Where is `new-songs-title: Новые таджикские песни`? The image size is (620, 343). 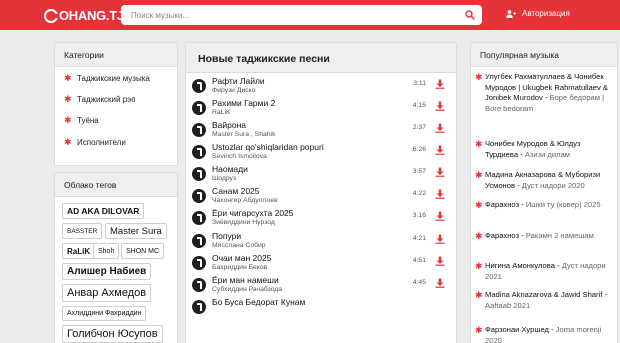 new-songs-title: Новые таджикские песни is located at coordinates (321, 58).